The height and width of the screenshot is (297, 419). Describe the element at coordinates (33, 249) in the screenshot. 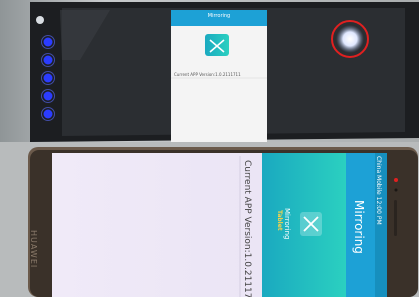

I see `phone-brand-text: HUAWEI` at that location.